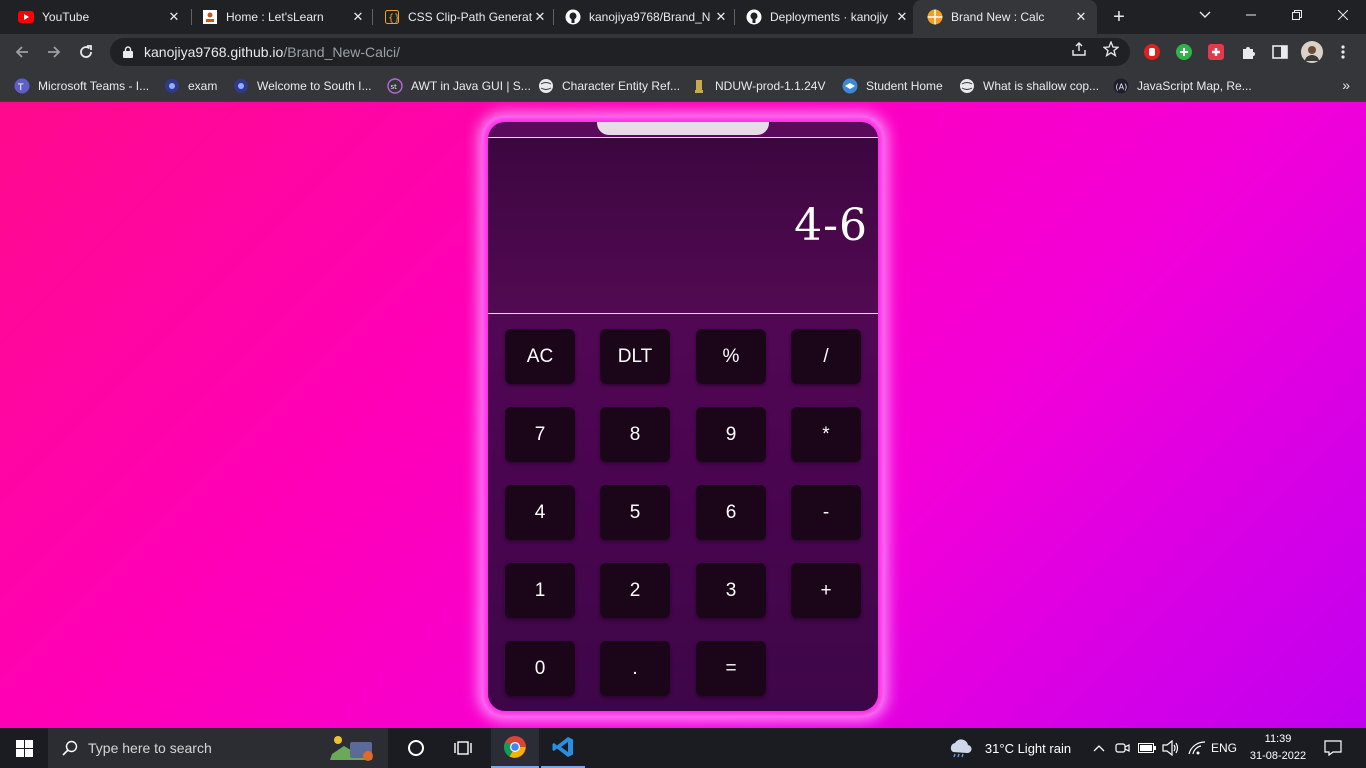 The image size is (1366, 768). I want to click on meet-now-icon, so click(1122, 748).